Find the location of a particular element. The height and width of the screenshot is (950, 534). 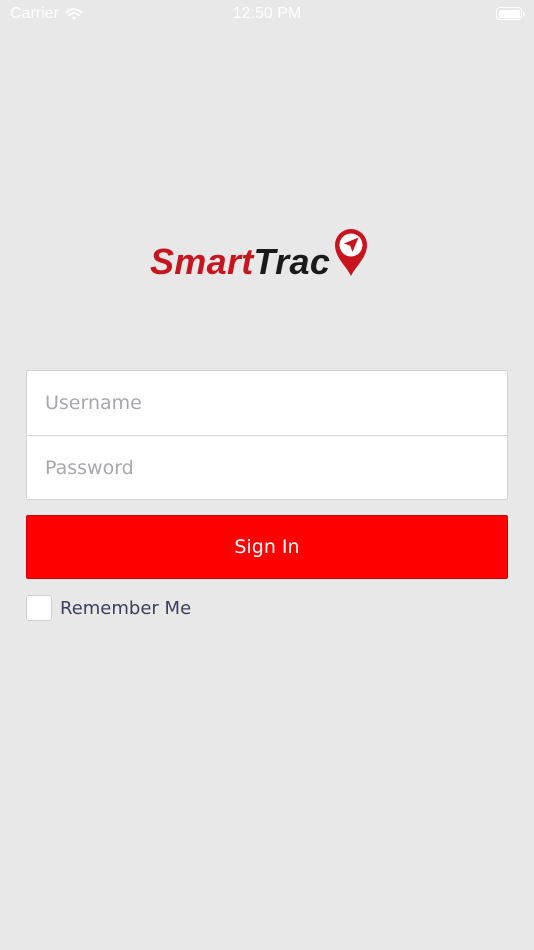

login-form is located at coordinates (267, 435).